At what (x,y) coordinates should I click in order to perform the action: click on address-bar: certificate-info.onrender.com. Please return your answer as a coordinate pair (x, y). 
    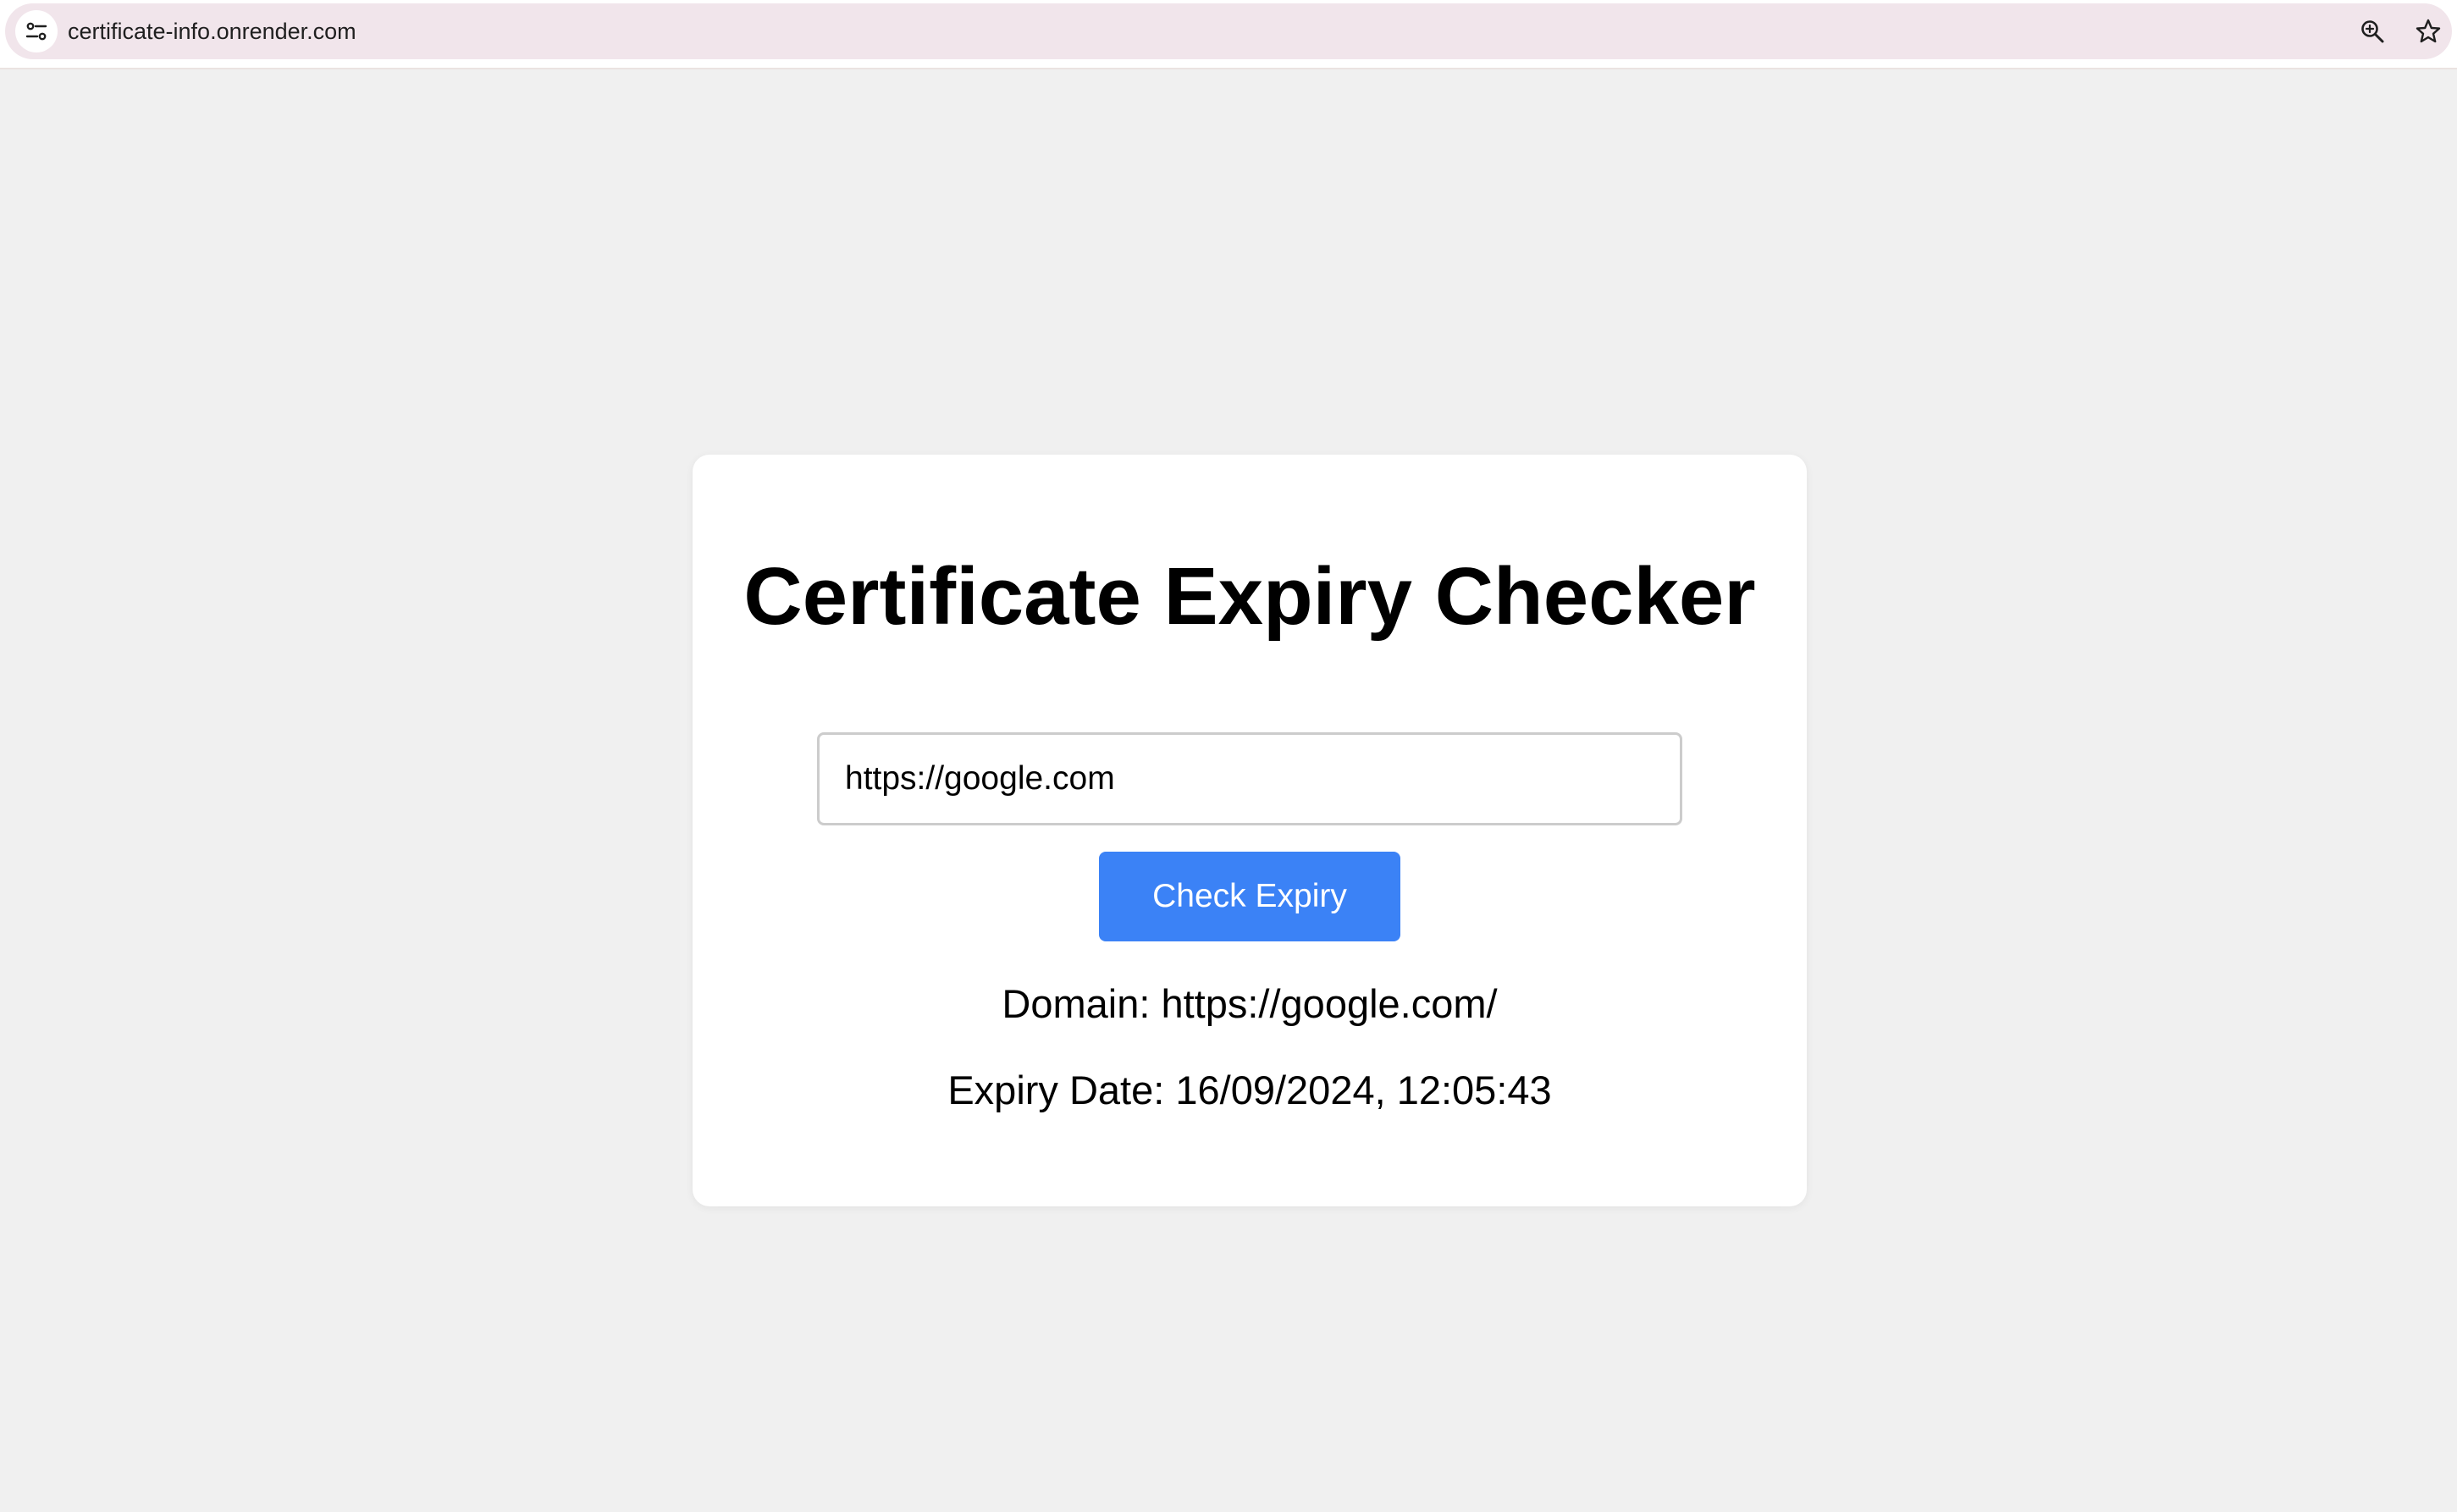
    Looking at the image, I should click on (1229, 31).